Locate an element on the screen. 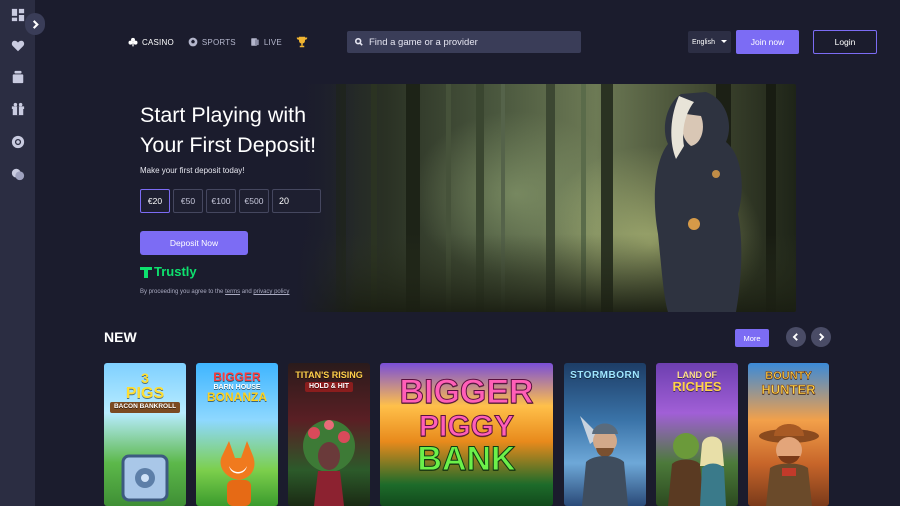 Image resolution: width=900 pixels, height=506 pixels. game-tile-land-of-riches: LAND OF RICHES is located at coordinates (697, 434).